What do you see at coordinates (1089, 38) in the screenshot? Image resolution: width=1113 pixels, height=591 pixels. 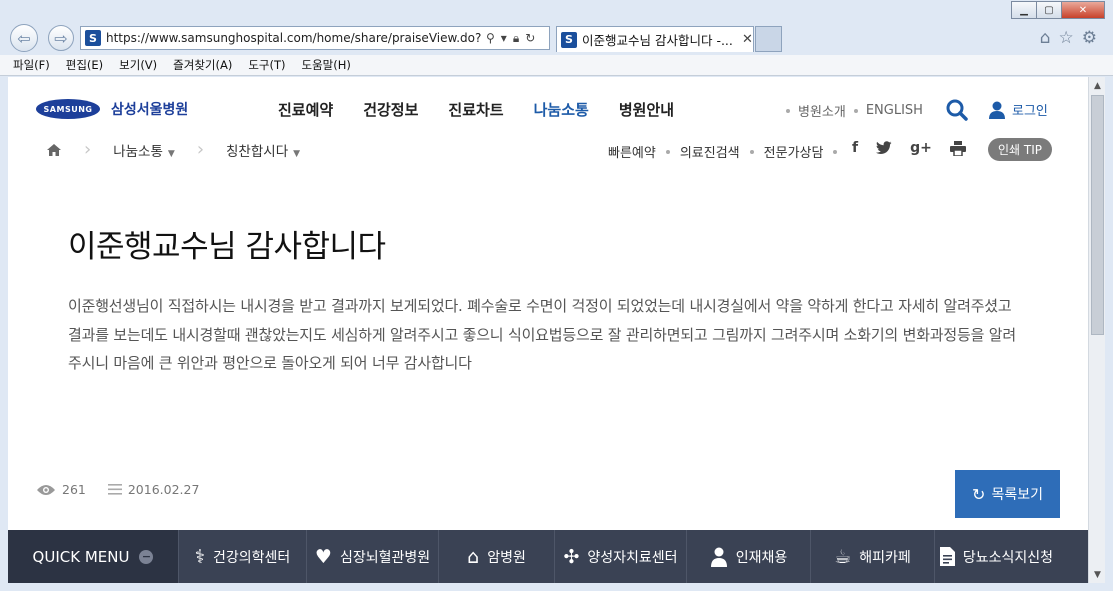 I see `settings-gear-icon: ⚙` at bounding box center [1089, 38].